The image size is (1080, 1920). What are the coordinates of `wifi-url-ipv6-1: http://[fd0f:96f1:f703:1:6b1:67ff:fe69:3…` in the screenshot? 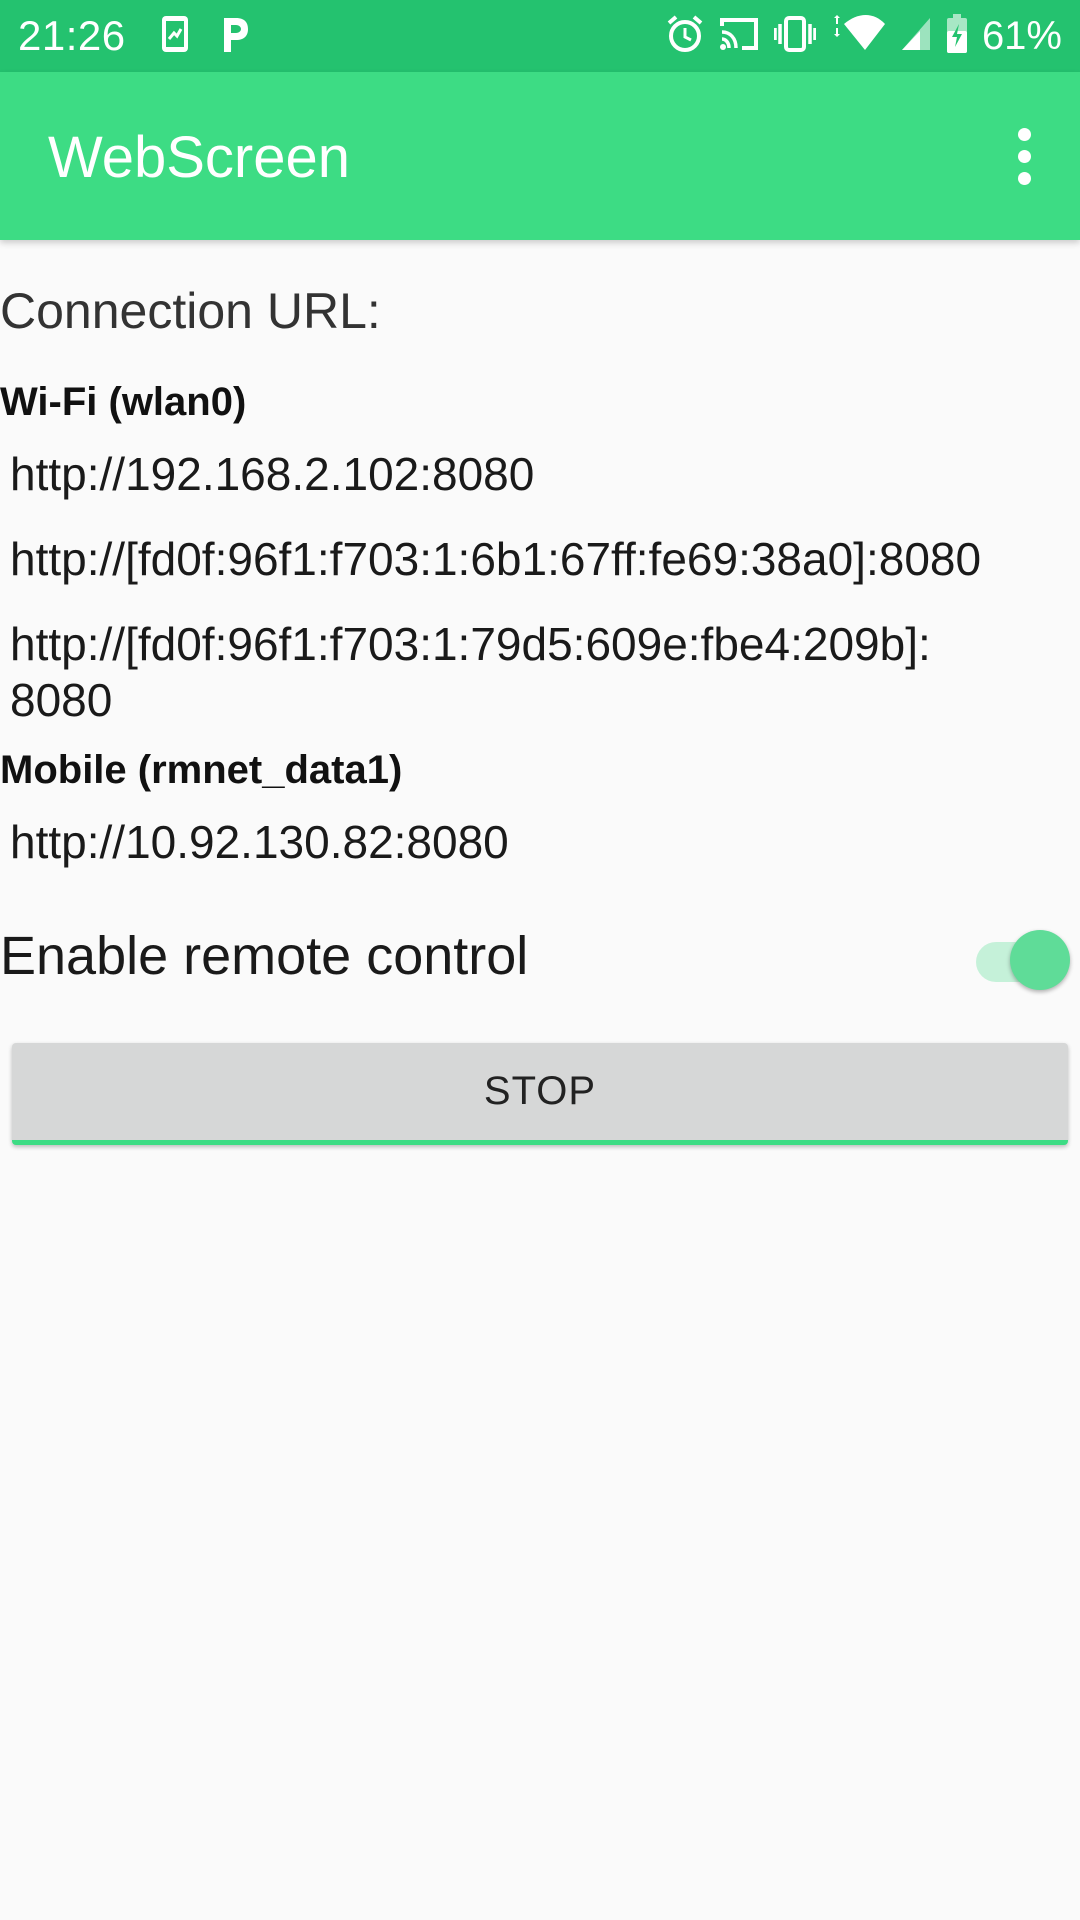 It's located at (535, 559).